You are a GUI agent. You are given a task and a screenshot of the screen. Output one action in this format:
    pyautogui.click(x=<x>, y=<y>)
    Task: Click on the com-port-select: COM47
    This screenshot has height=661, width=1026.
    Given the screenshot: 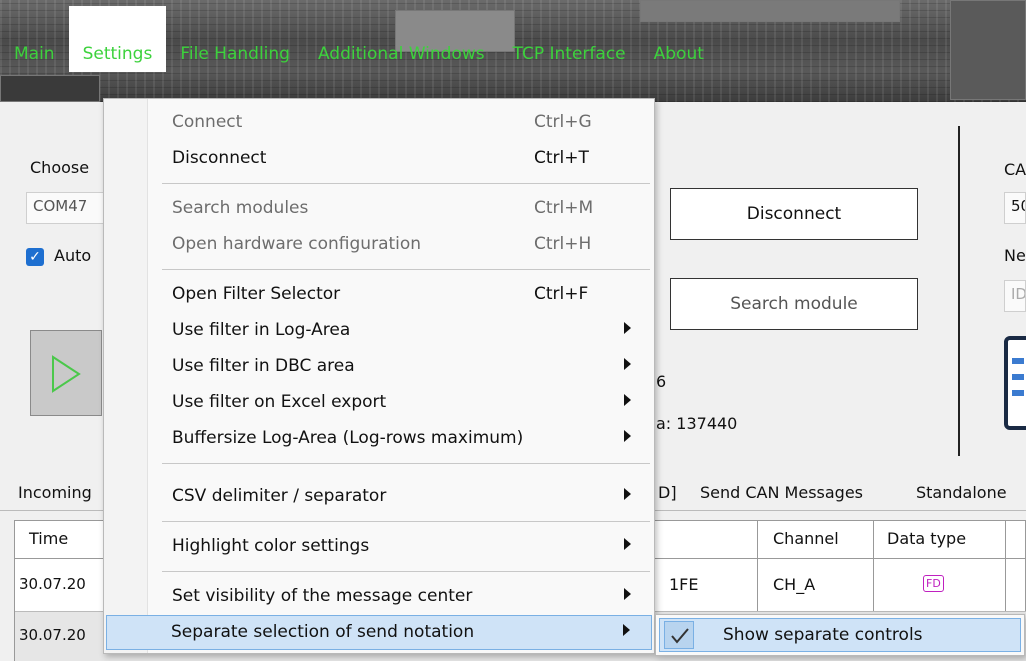 What is the action you would take?
    pyautogui.click(x=66, y=208)
    